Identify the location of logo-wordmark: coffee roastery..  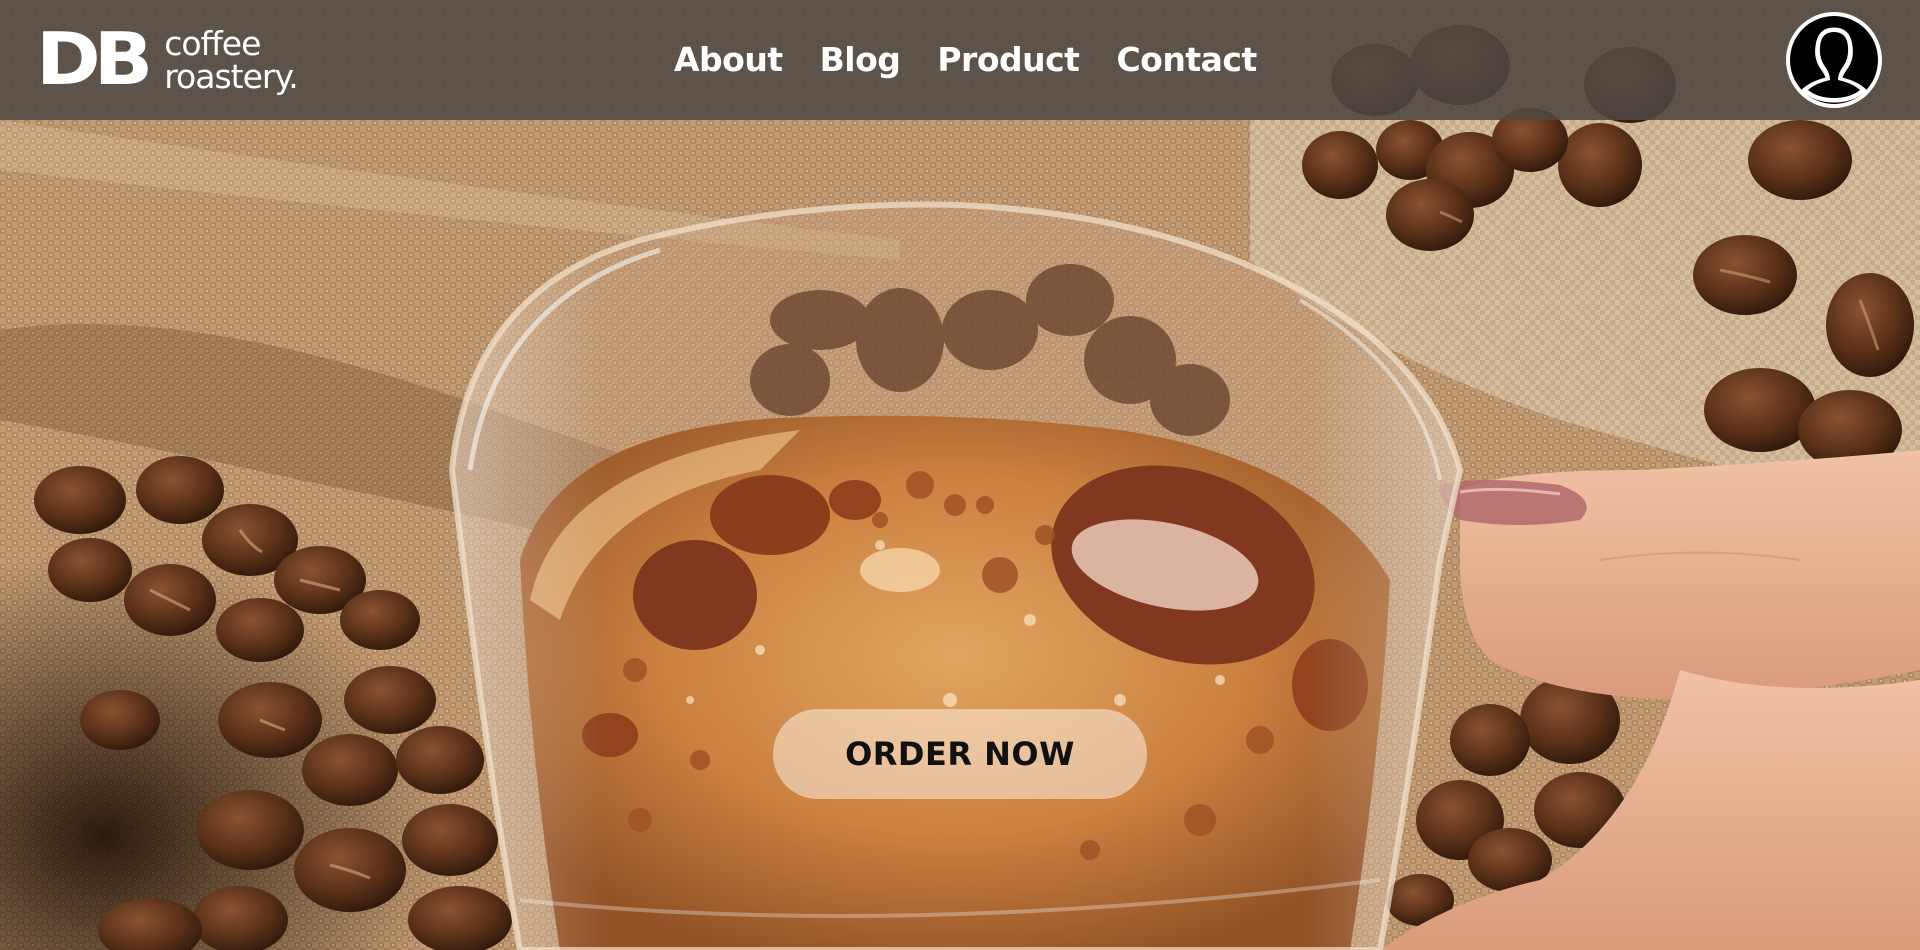
(231, 60).